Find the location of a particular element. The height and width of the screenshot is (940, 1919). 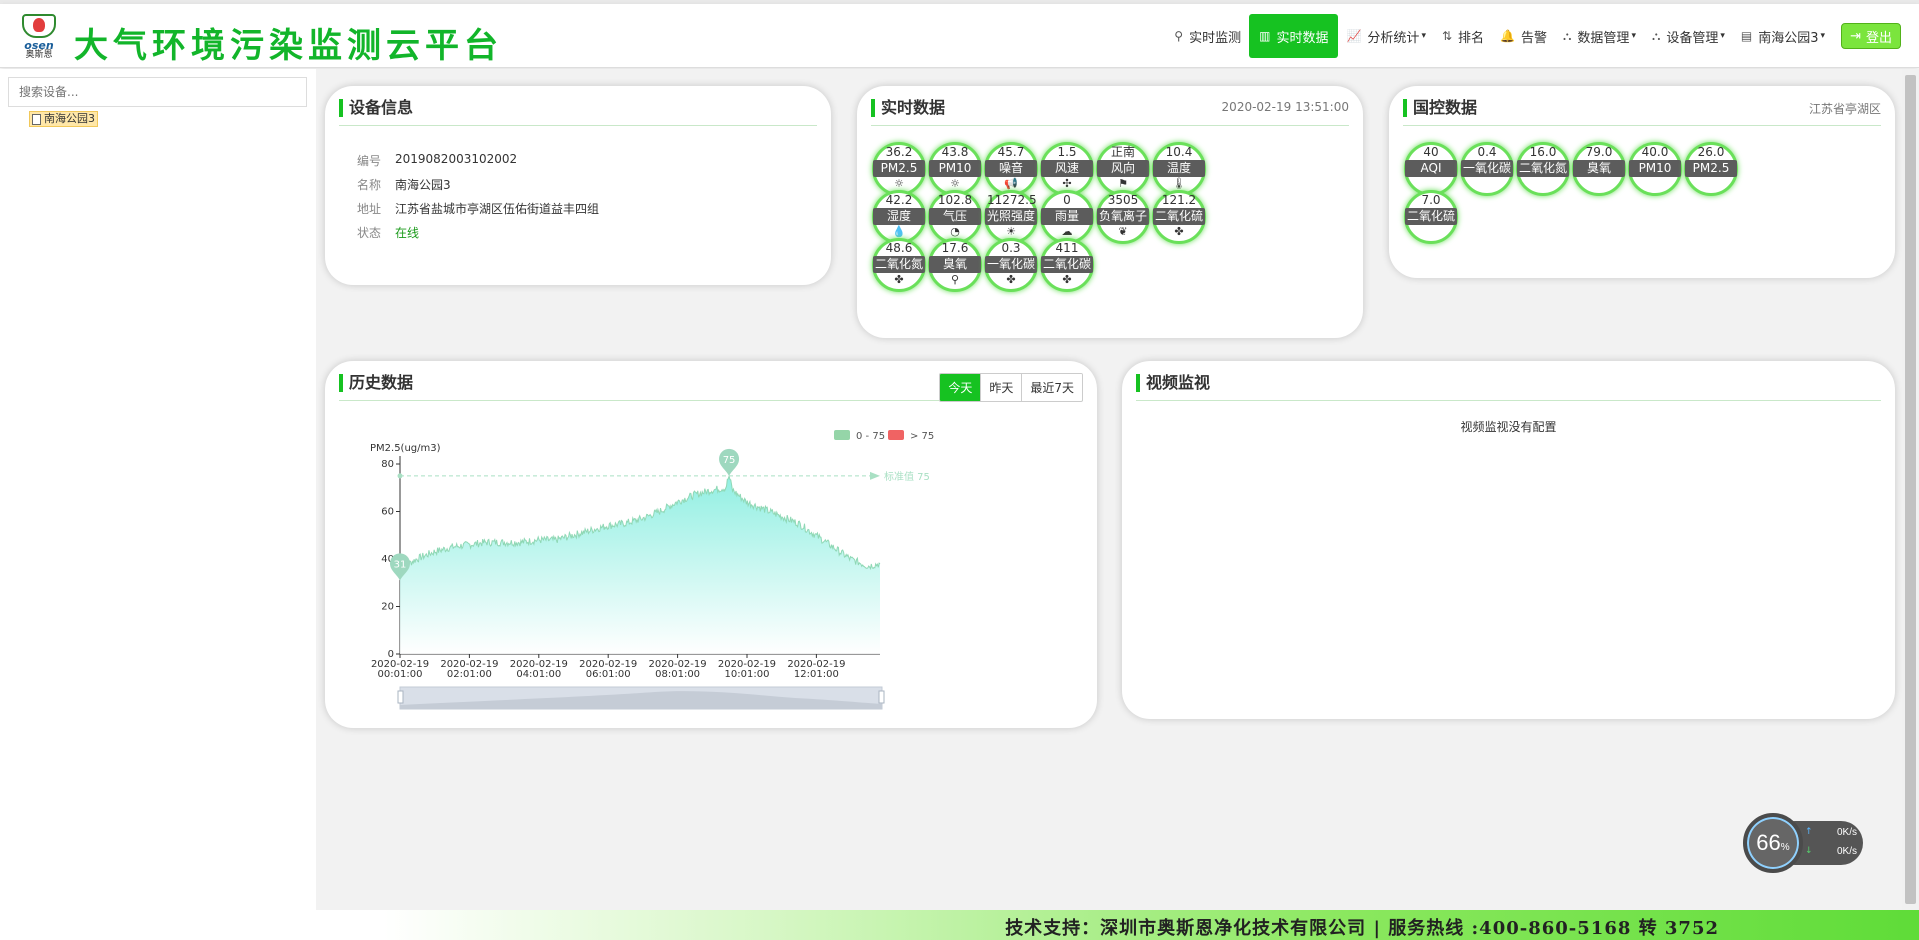

national-data-title: 国控数据 is located at coordinates (1440, 108).